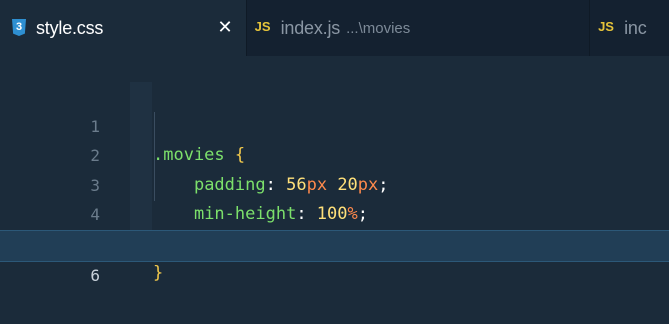 This screenshot has height=324, width=669. I want to click on tab-index-partial: JS inc, so click(629, 28).